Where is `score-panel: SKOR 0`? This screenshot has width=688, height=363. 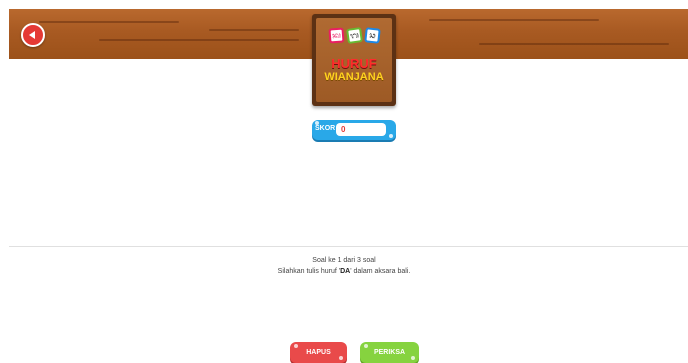 score-panel: SKOR 0 is located at coordinates (354, 130).